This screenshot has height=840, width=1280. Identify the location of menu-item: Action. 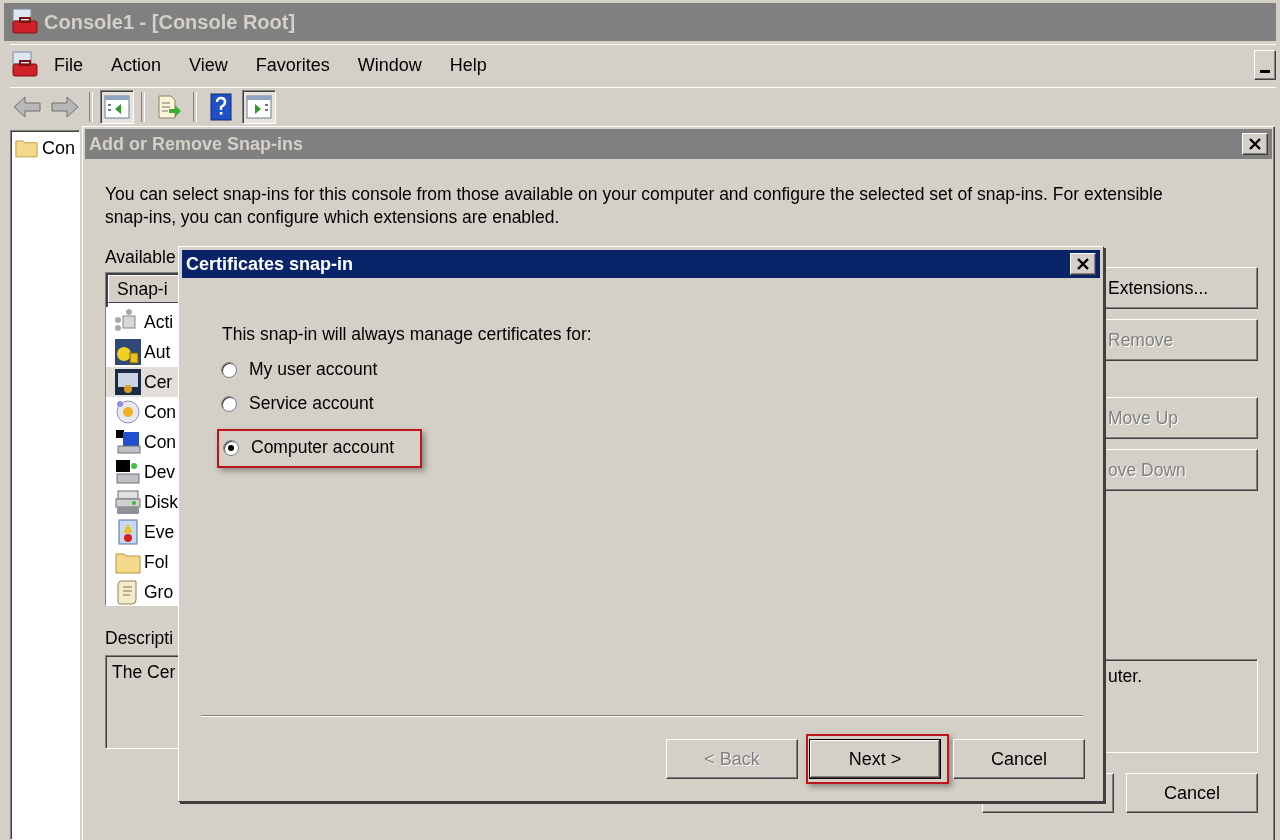
(136, 65).